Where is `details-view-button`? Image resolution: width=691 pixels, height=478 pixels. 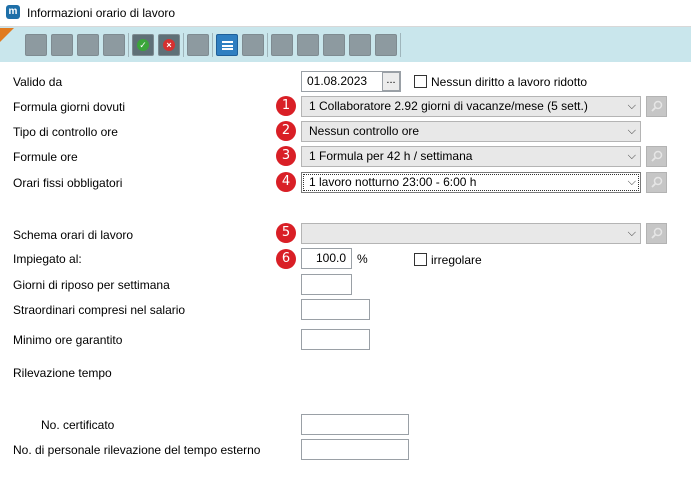
details-view-button is located at coordinates (227, 45).